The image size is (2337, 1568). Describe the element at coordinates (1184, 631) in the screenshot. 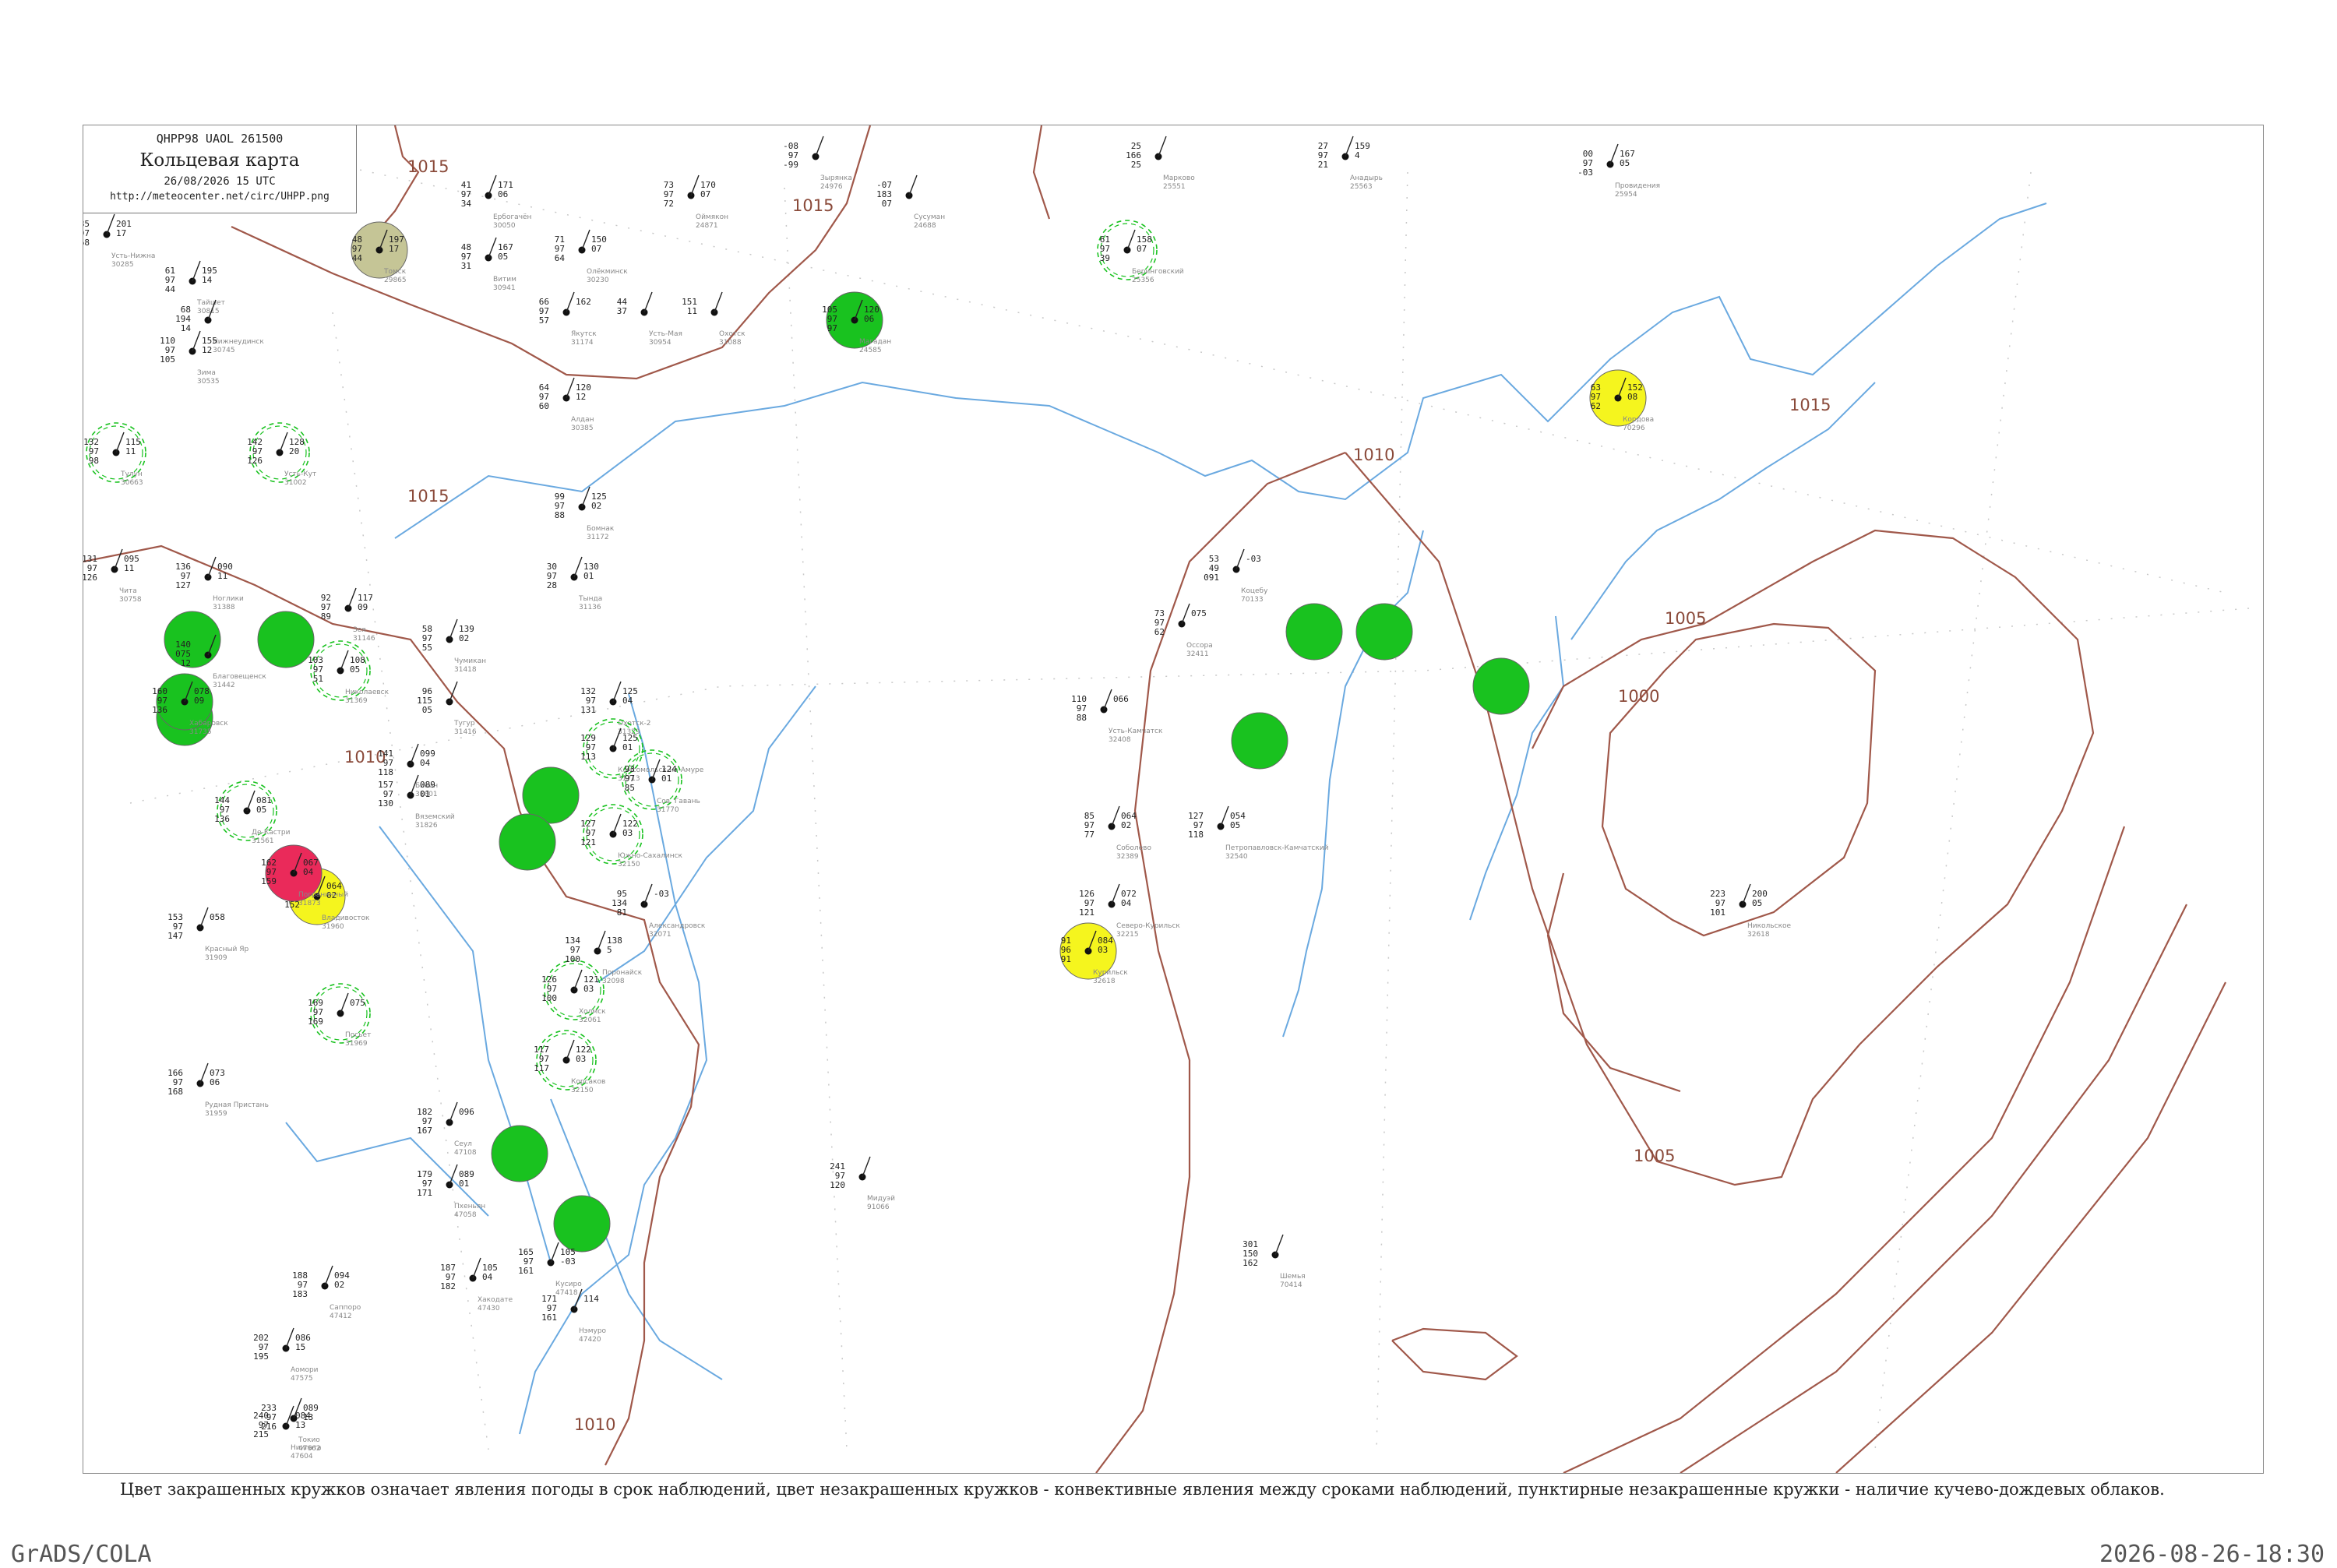

I see `station-plot: 739762075Оссора32411` at that location.